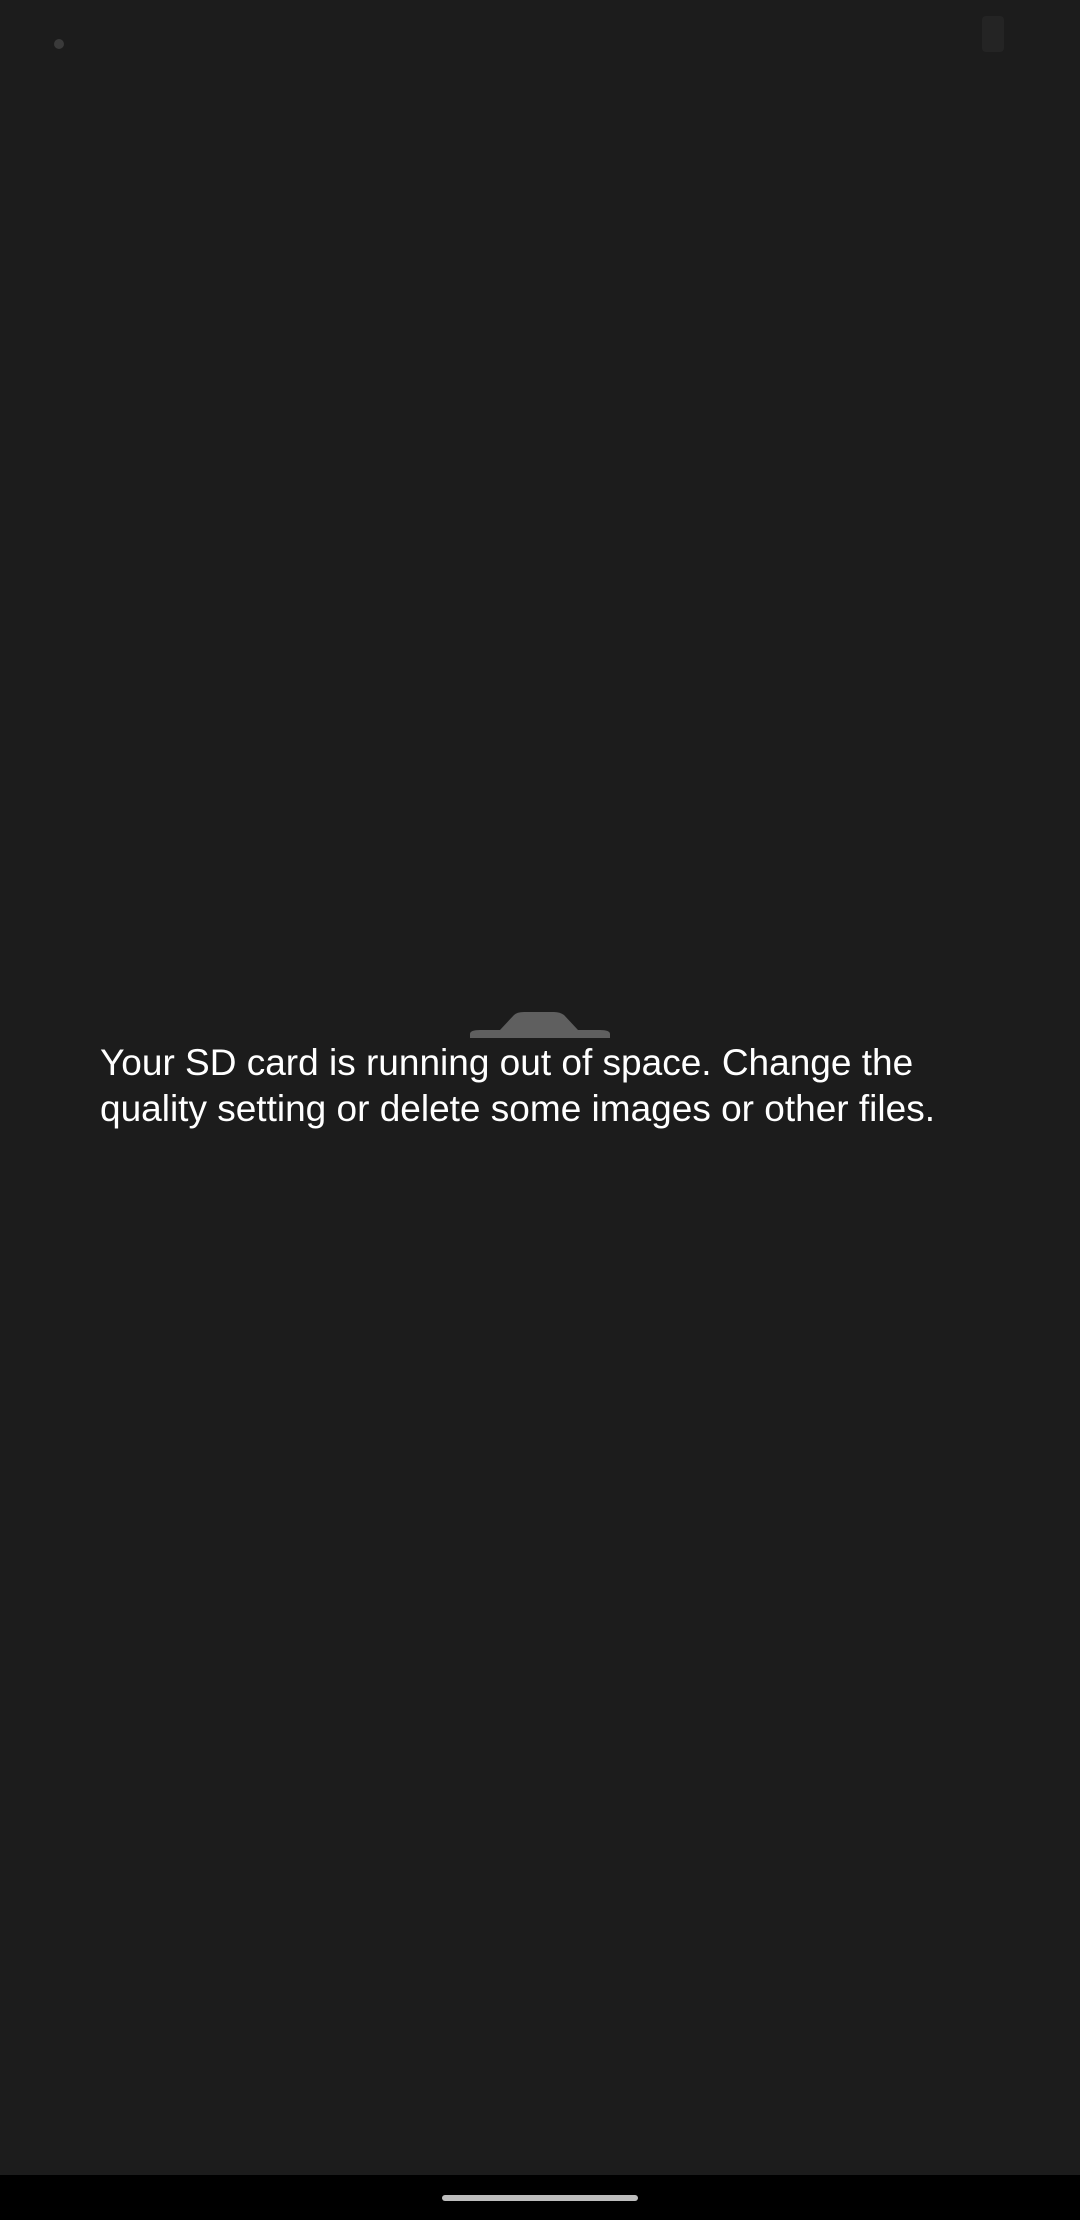 The image size is (1080, 2220). Describe the element at coordinates (540, 1025) in the screenshot. I see `camera-icon` at that location.